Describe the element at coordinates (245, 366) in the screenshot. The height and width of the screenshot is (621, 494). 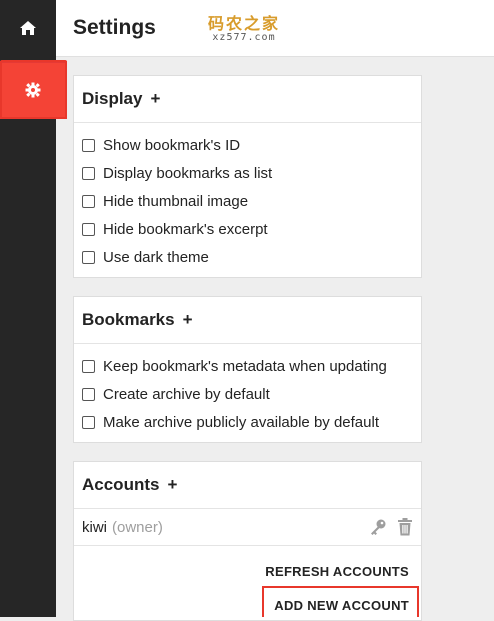
I see `option-label: Keep bookmark's metadata when updating` at that location.